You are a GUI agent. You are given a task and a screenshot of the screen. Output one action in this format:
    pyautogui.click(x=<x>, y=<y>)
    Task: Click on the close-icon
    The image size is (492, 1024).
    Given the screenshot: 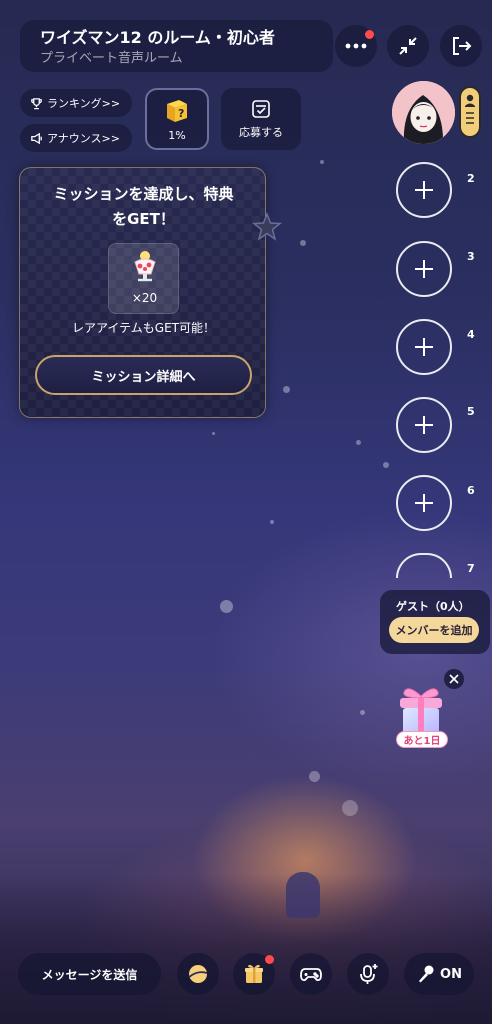 What is the action you would take?
    pyautogui.click(x=454, y=679)
    